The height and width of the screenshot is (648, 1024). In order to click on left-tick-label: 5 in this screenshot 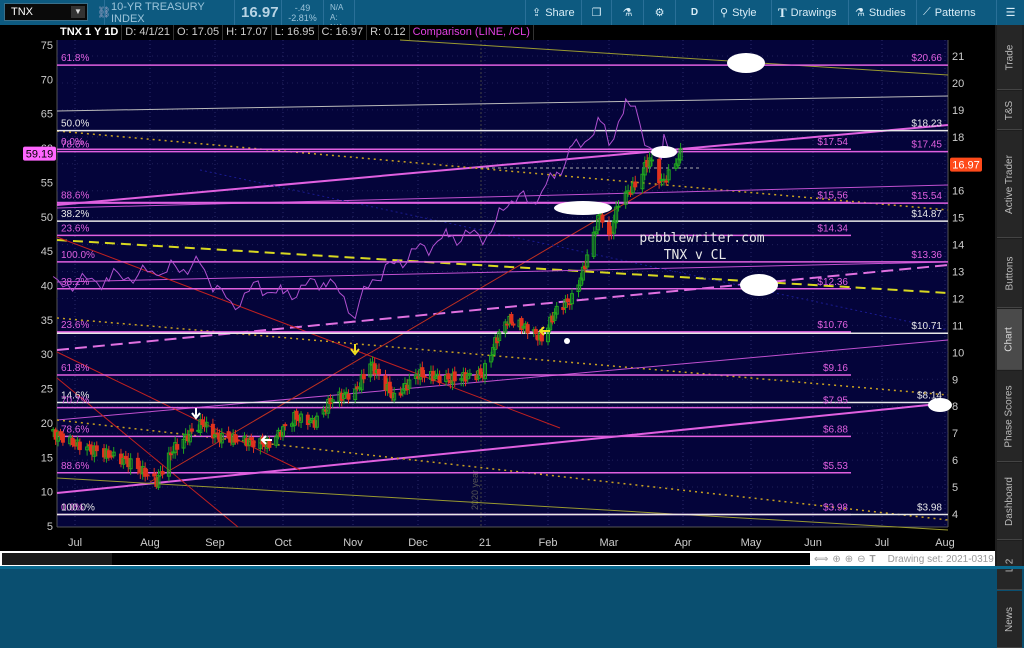, I will do `click(50, 527)`.